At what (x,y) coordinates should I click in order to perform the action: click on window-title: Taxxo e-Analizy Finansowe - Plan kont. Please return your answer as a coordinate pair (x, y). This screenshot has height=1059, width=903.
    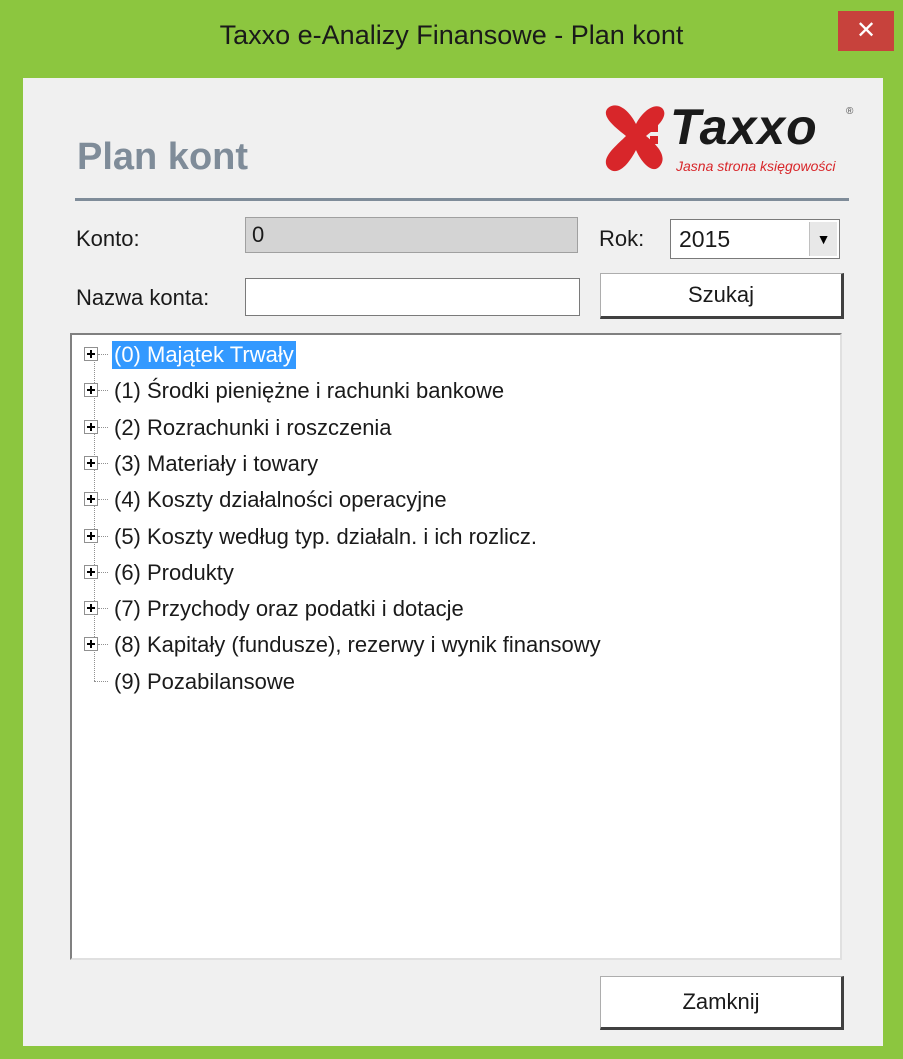
    Looking at the image, I should click on (451, 35).